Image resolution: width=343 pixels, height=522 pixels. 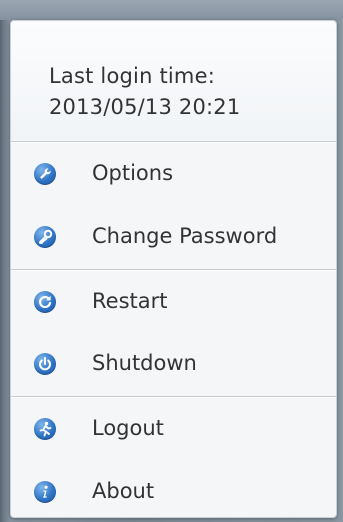 What do you see at coordinates (45, 302) in the screenshot?
I see `restart-icon` at bounding box center [45, 302].